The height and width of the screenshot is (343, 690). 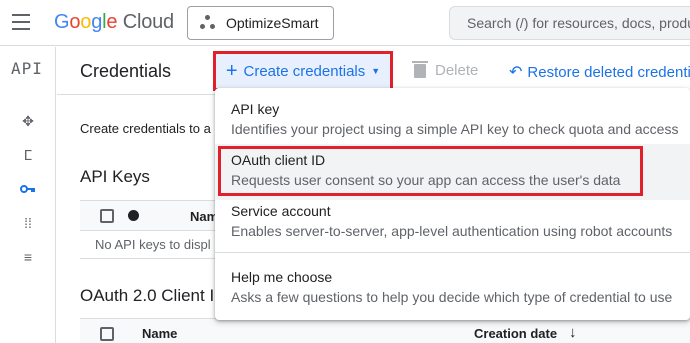 What do you see at coordinates (28, 189) in the screenshot?
I see `credentials-key-icon` at bounding box center [28, 189].